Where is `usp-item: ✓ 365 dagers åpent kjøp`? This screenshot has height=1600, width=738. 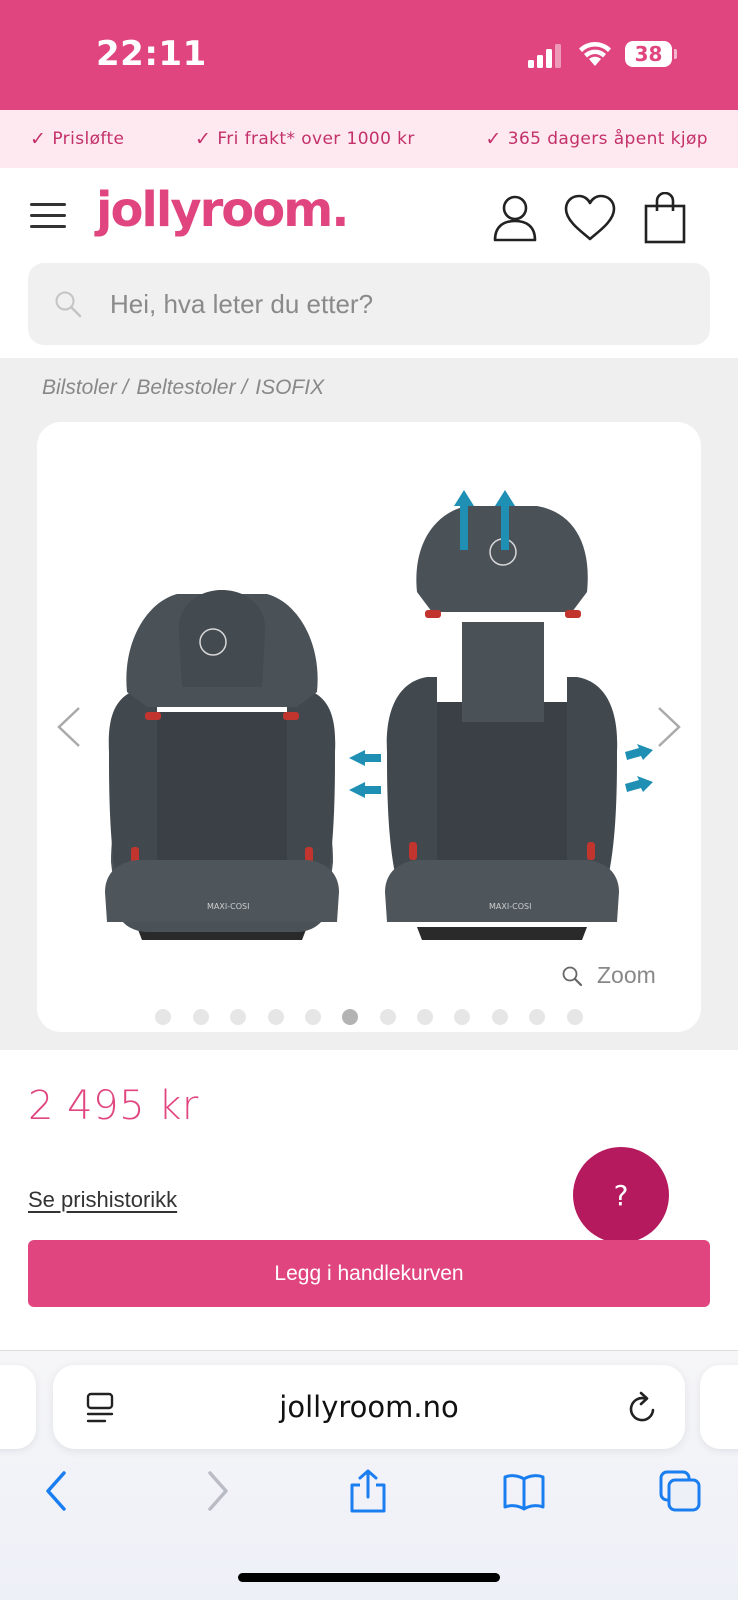
usp-item: ✓ 365 dagers åpent kjøp is located at coordinates (596, 139).